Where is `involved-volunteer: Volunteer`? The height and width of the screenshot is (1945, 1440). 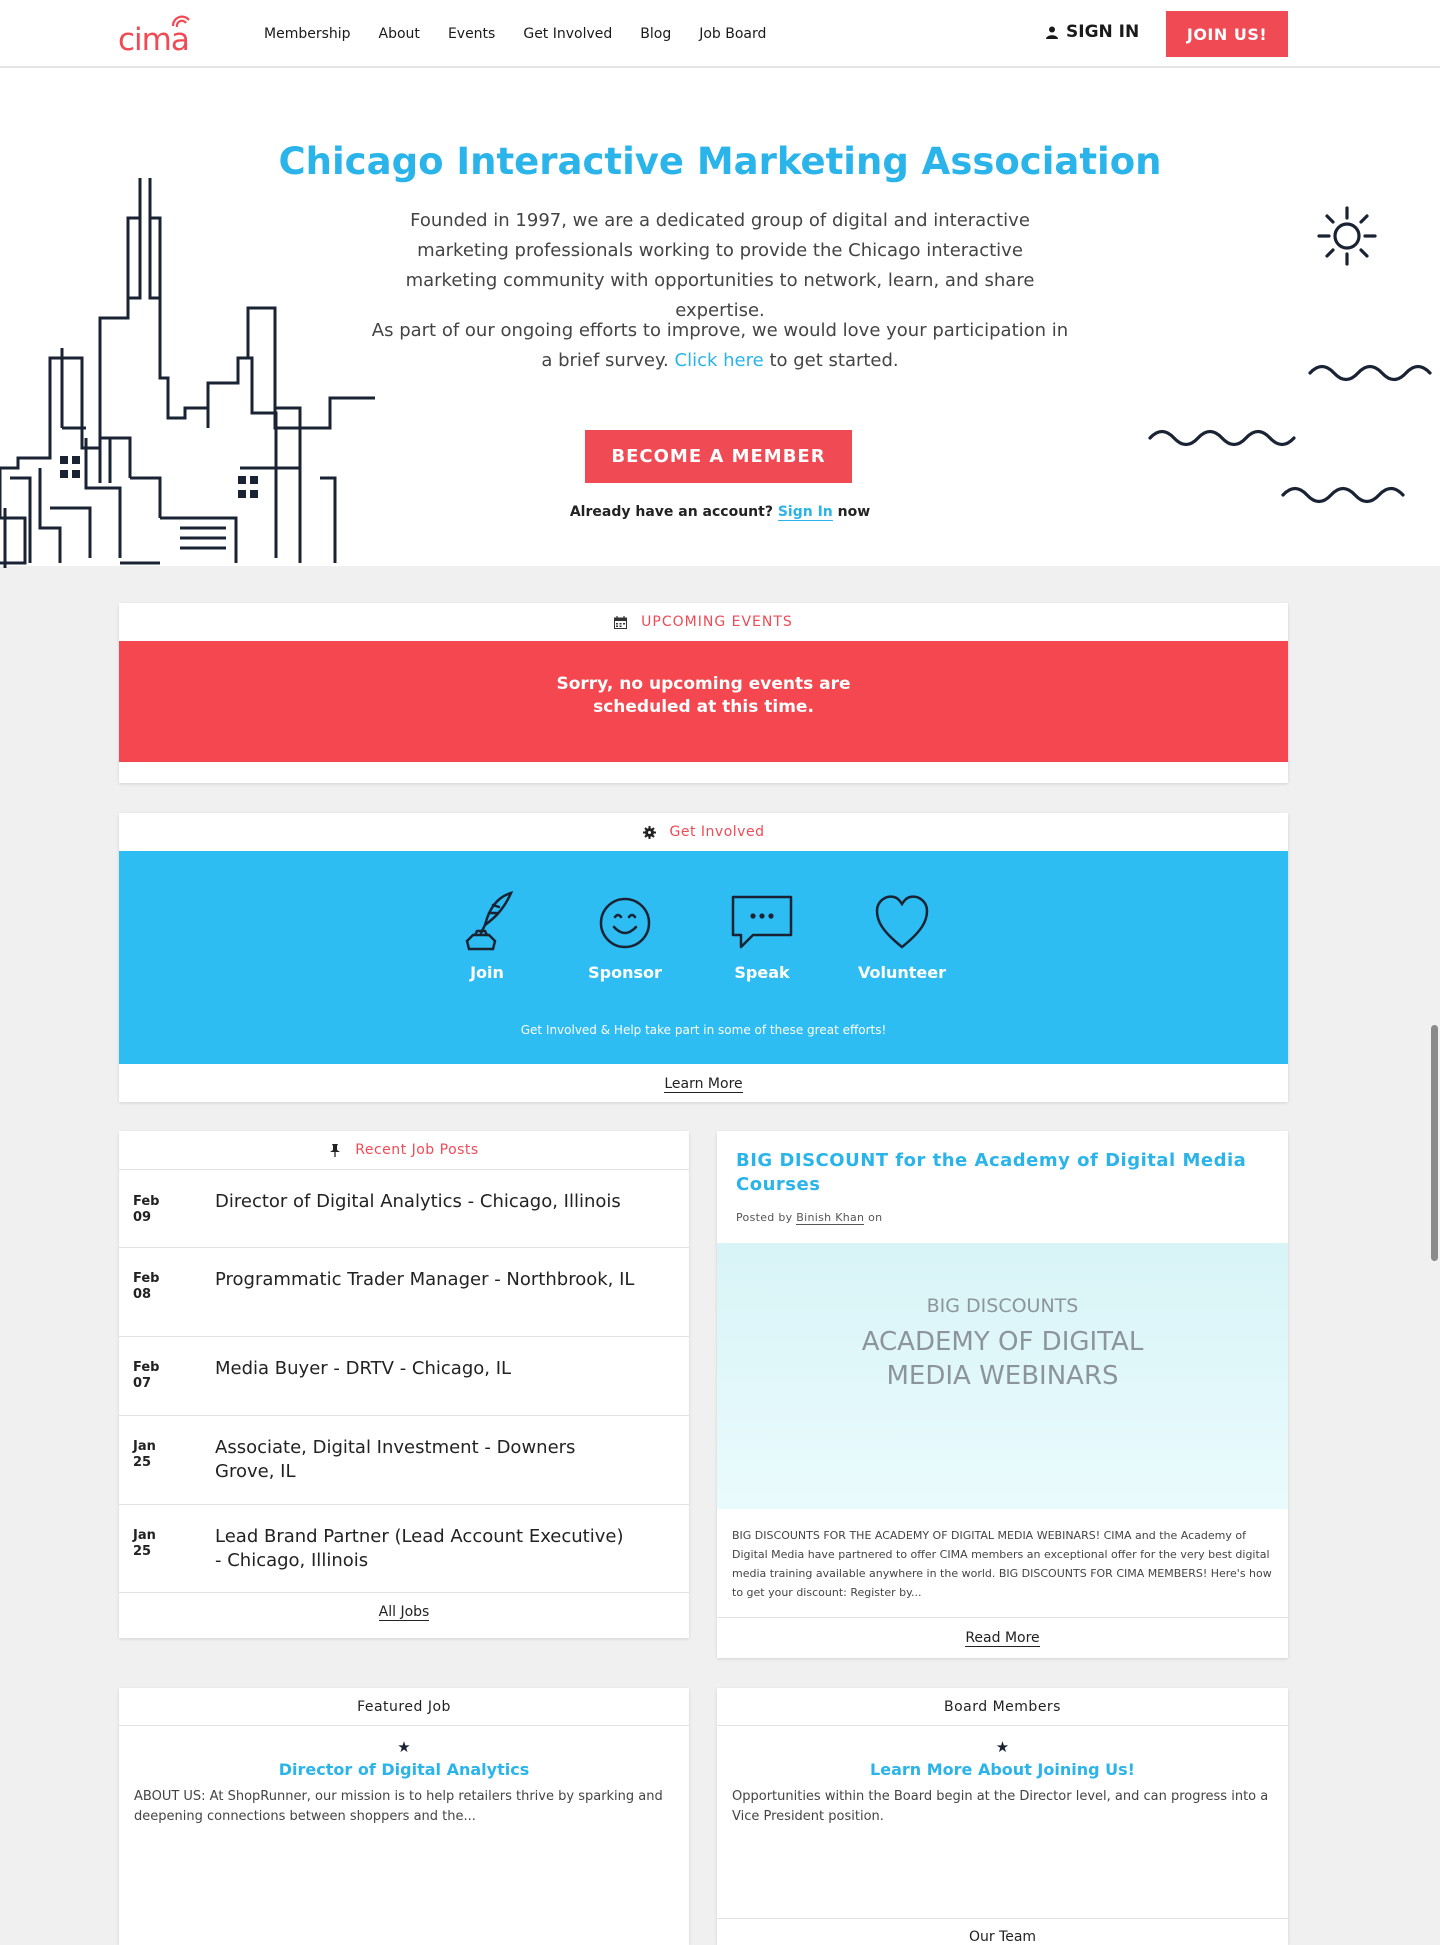
involved-volunteer: Volunteer is located at coordinates (902, 936).